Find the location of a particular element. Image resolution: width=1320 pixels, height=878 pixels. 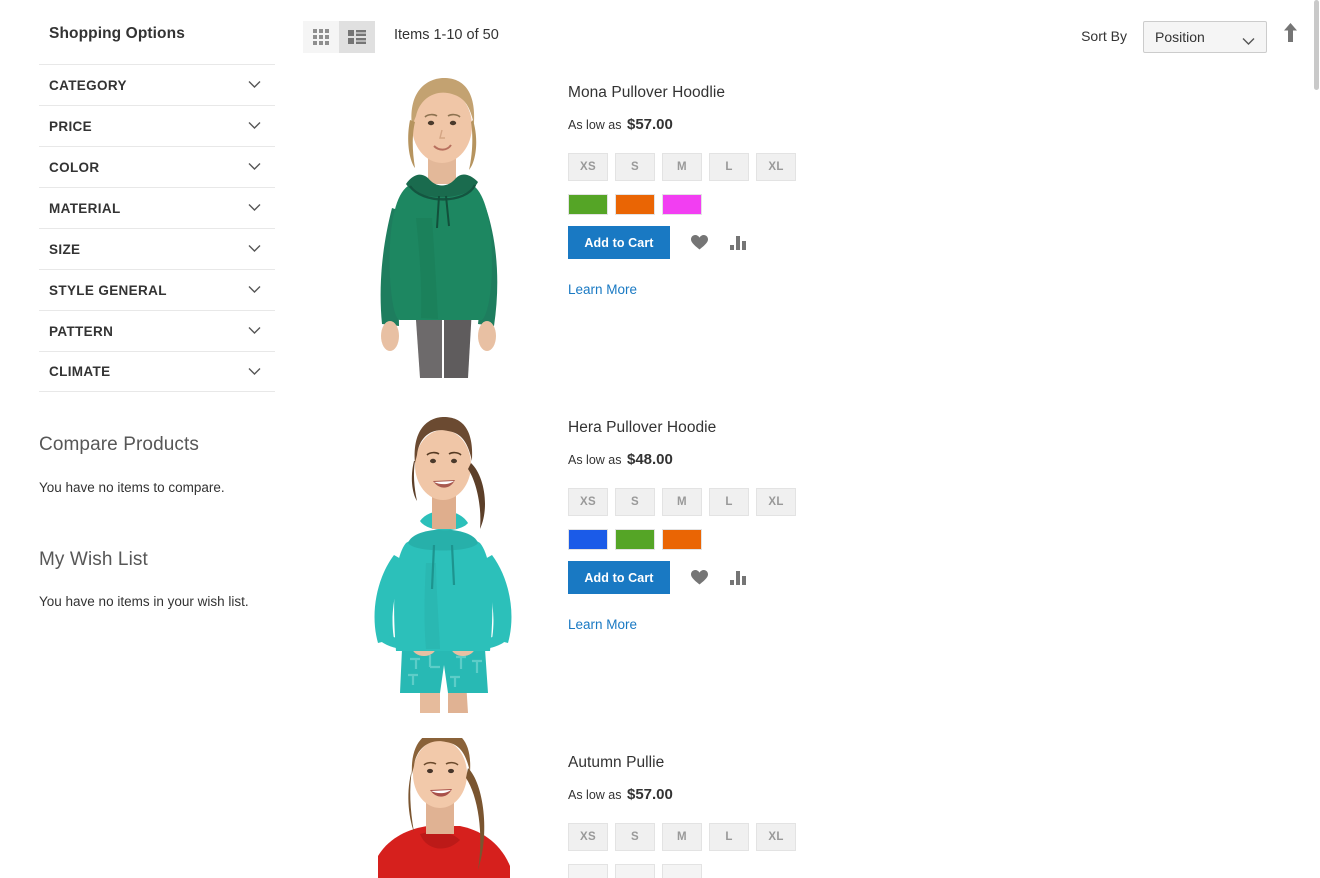

filter-label: CLIMATE is located at coordinates (80, 371).